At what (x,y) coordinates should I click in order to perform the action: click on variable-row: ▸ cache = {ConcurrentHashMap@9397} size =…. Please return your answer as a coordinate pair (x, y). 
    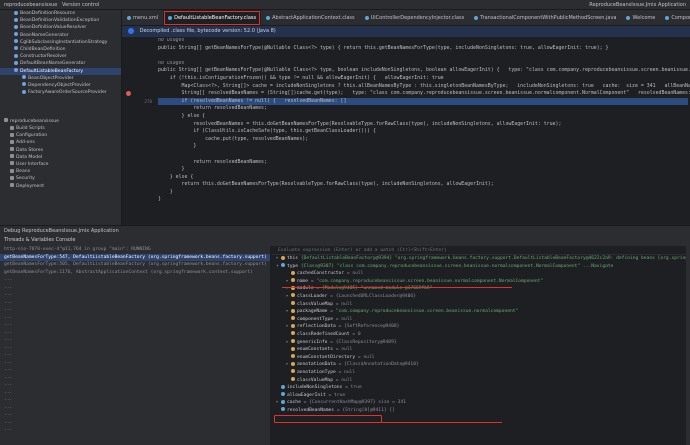
    Looking at the image, I should click on (481, 403).